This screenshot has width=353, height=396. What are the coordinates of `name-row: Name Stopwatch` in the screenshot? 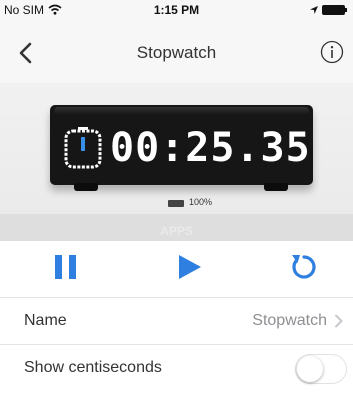 It's located at (176, 320).